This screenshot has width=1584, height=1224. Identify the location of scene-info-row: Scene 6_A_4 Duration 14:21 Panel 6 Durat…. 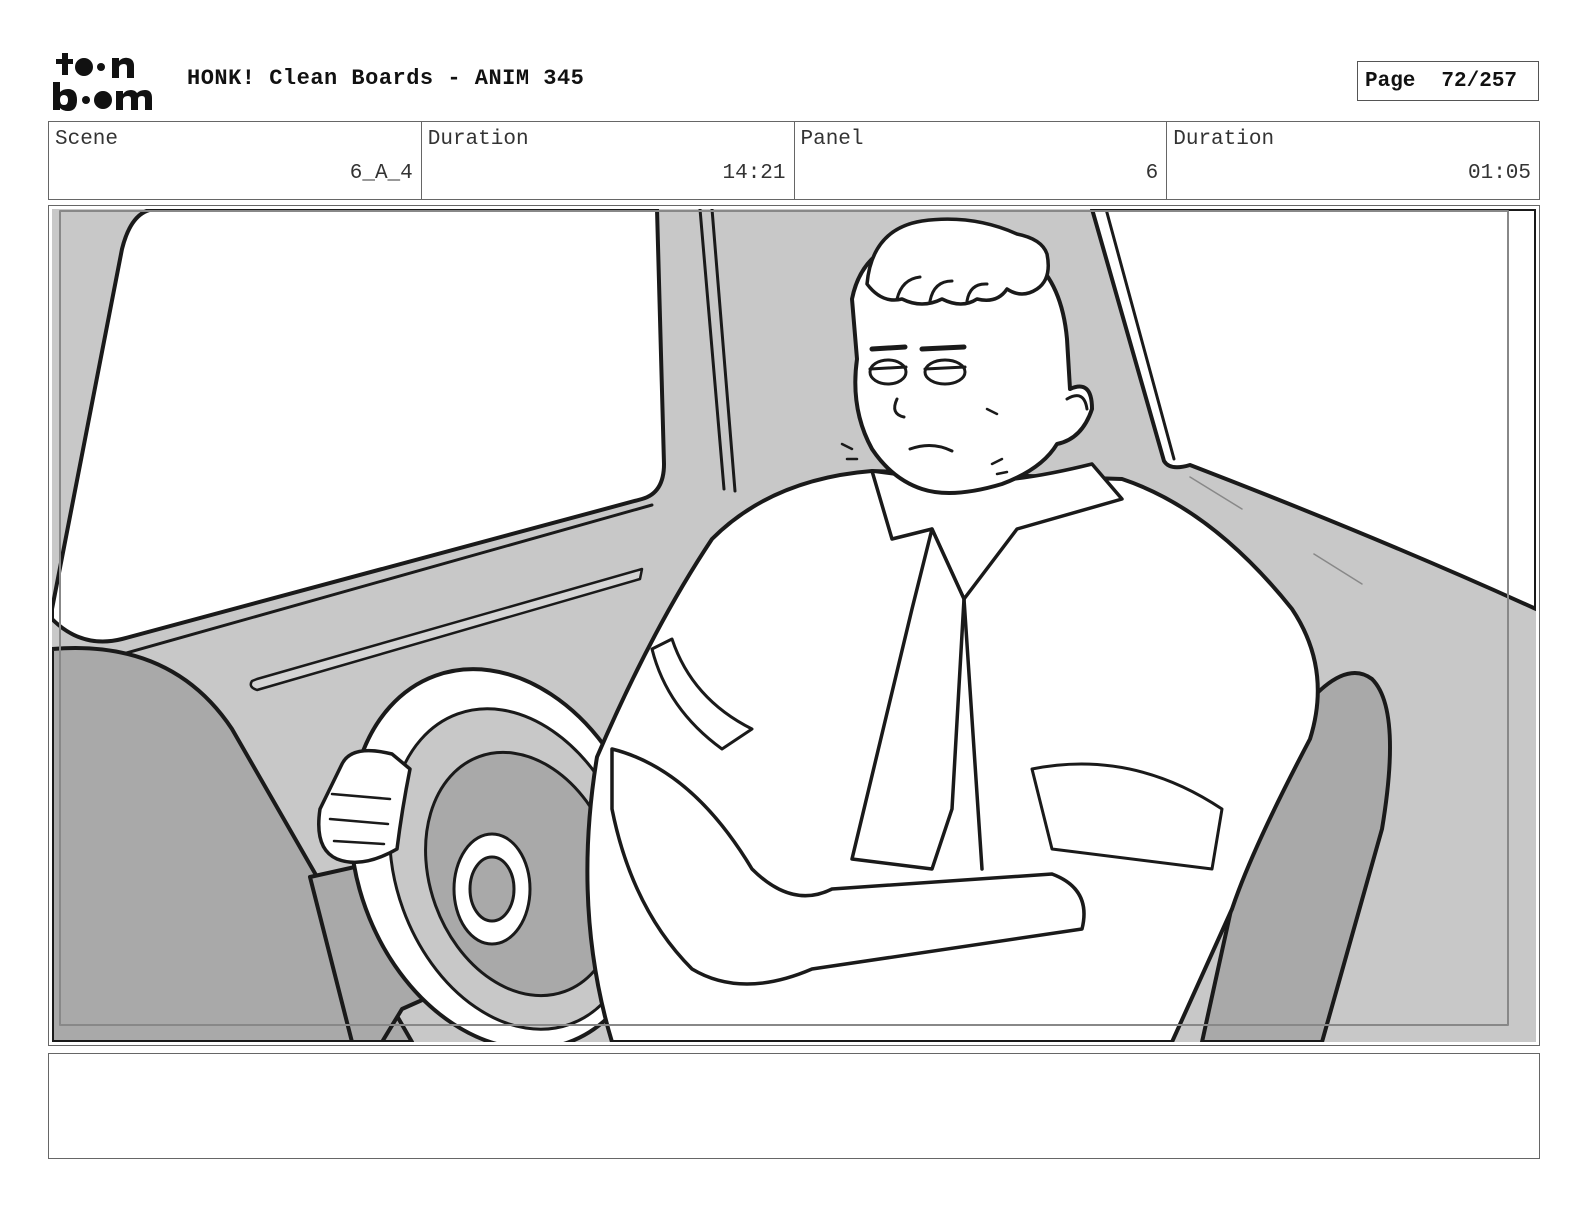
(794, 160).